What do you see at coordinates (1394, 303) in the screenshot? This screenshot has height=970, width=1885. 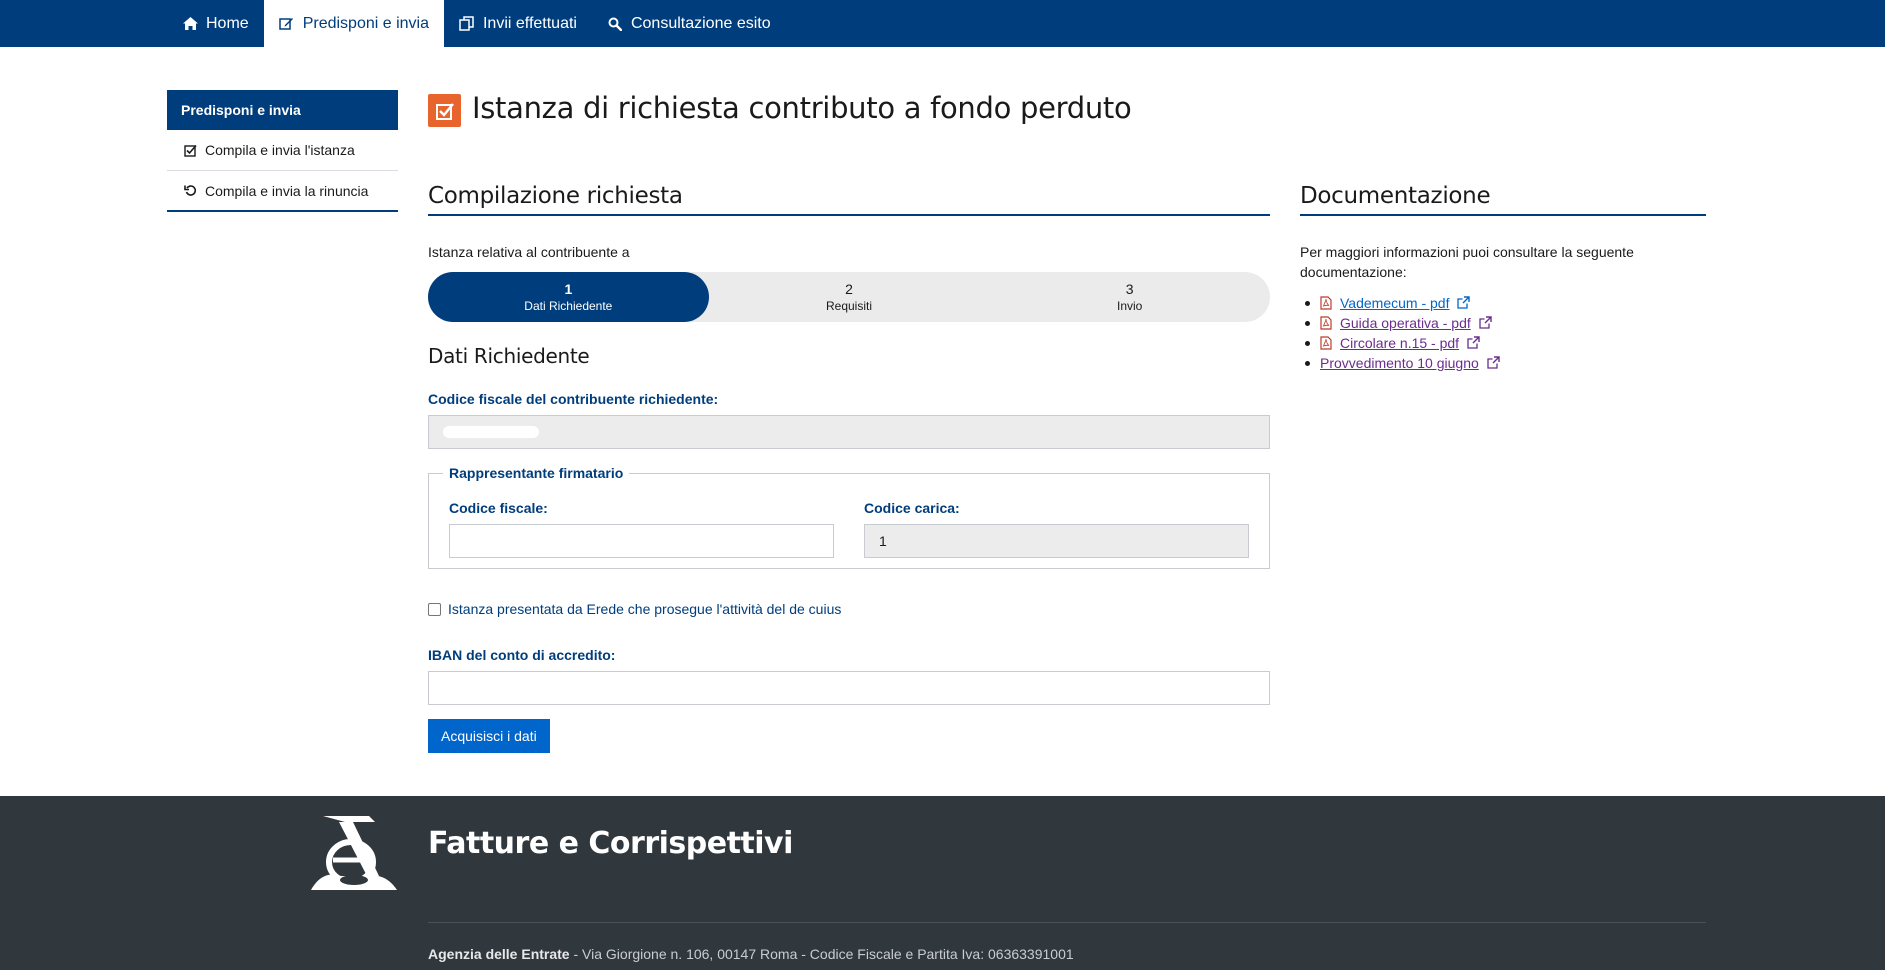 I see `doc-link-vademecum: Vademecum - pdf` at bounding box center [1394, 303].